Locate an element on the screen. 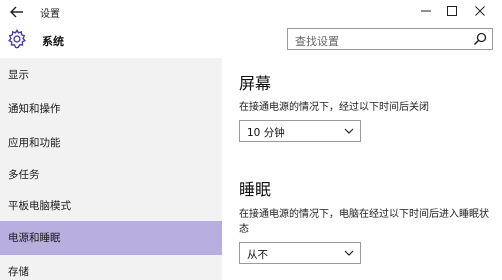 The image size is (502, 280). close-button is located at coordinates (480, 11).